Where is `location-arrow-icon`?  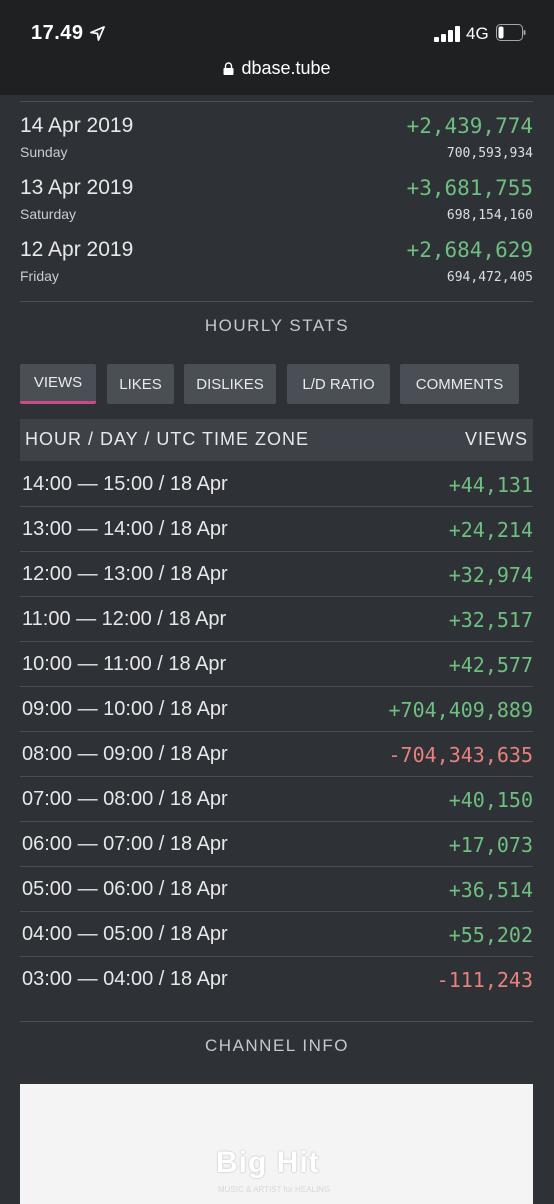
location-arrow-icon is located at coordinates (97, 33).